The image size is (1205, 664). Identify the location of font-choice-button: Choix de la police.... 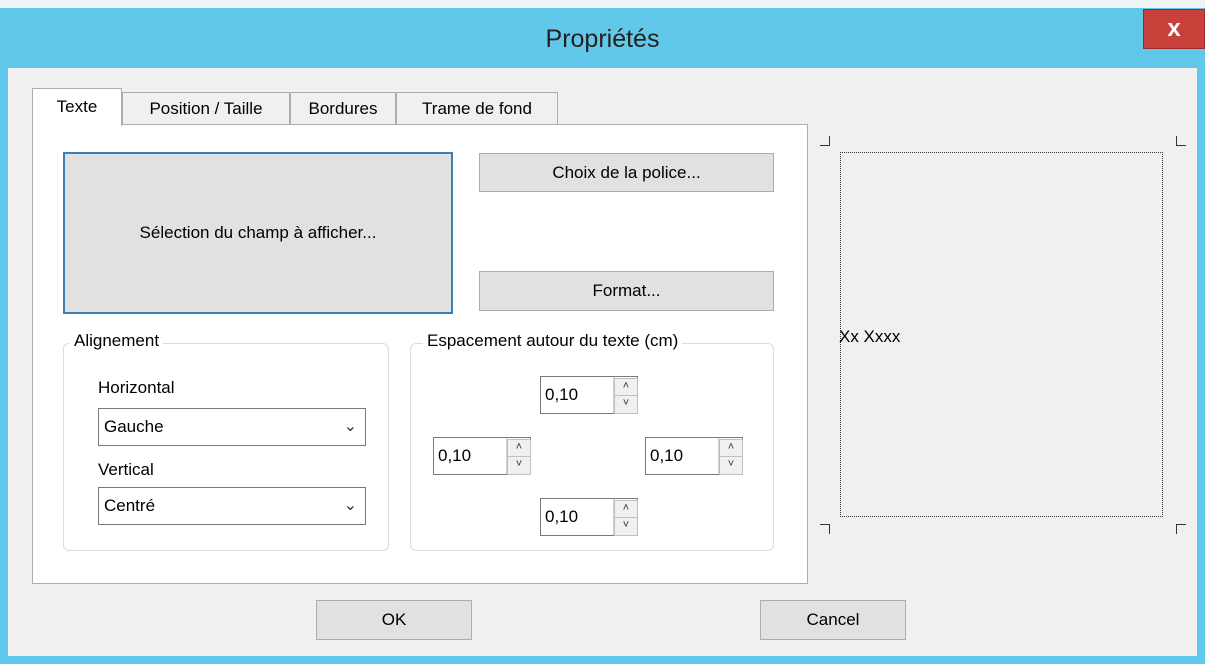
(626, 172).